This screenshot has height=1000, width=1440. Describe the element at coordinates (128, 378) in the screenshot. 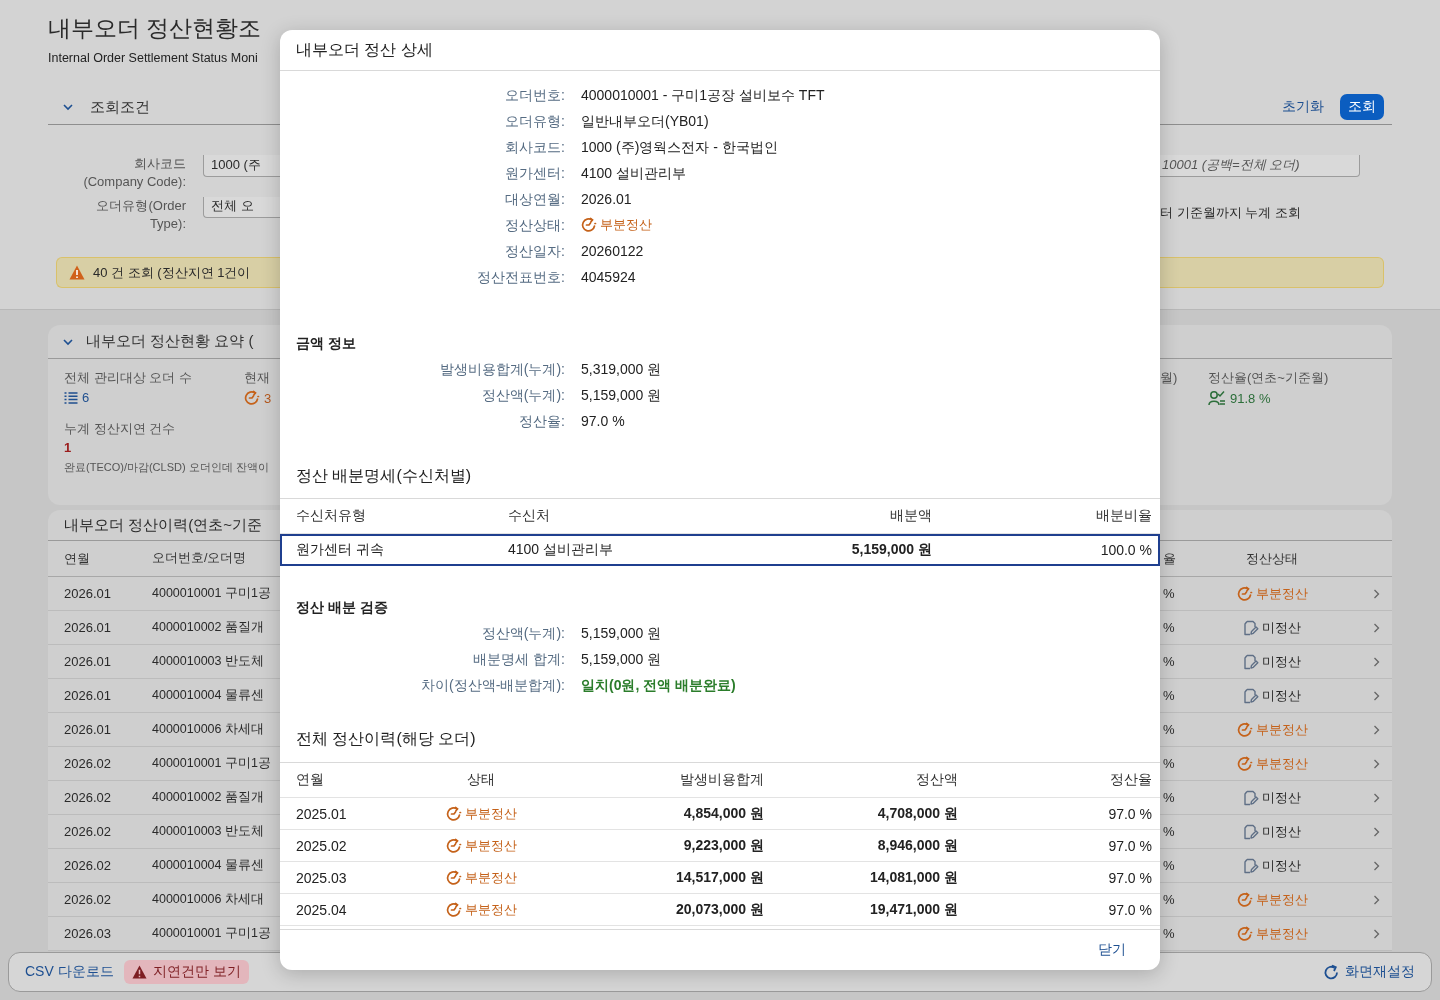

I see `kpi-label: 전체 관리대상 오더 수` at that location.